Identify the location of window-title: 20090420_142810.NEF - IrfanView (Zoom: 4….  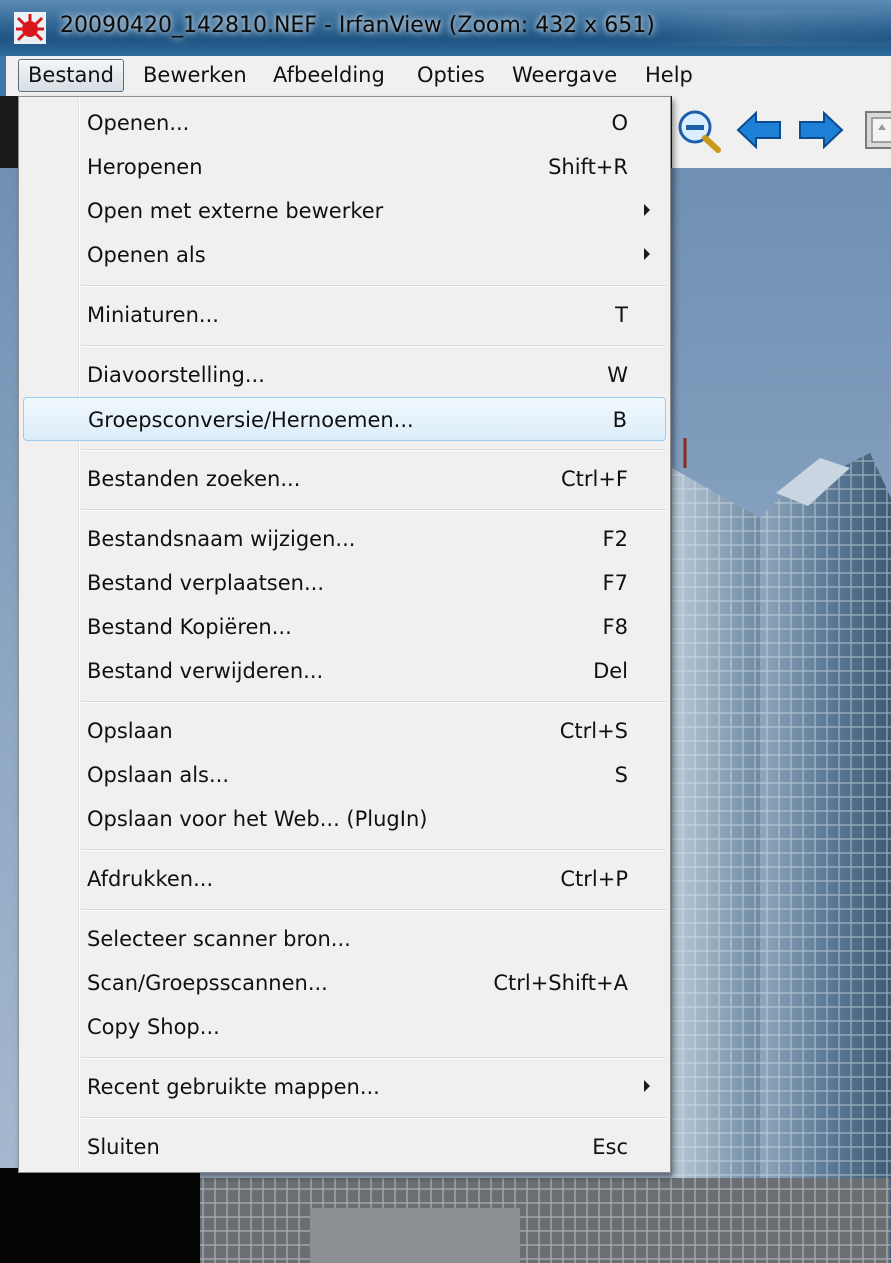
(357, 25).